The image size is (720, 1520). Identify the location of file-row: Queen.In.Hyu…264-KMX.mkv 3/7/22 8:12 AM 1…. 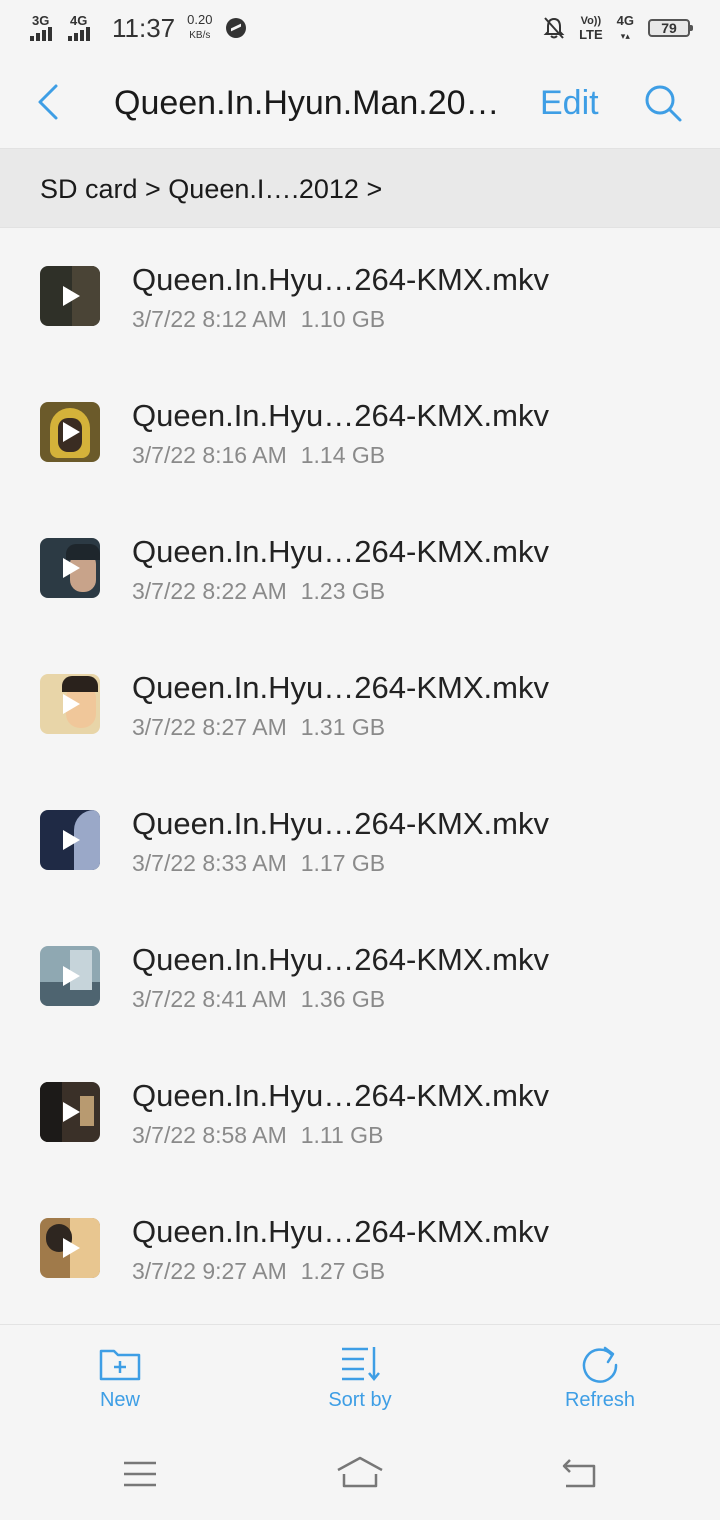
(360, 296).